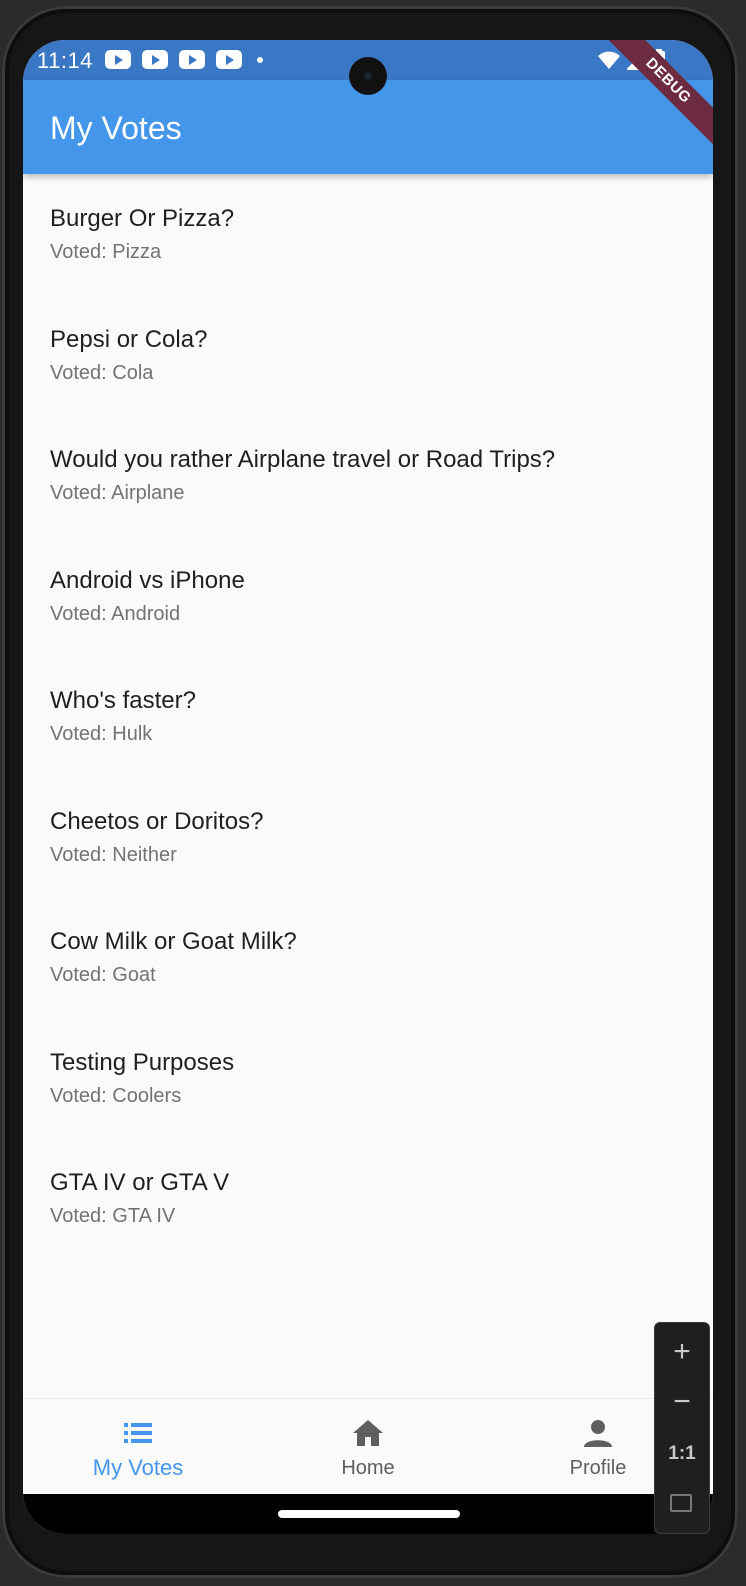 This screenshot has width=746, height=1586. I want to click on nav-label: Home, so click(368, 1468).